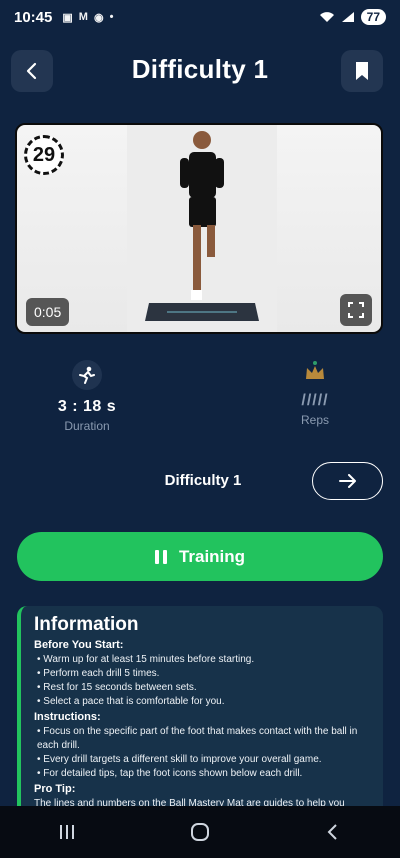  I want to click on training-button: Training, so click(200, 556).